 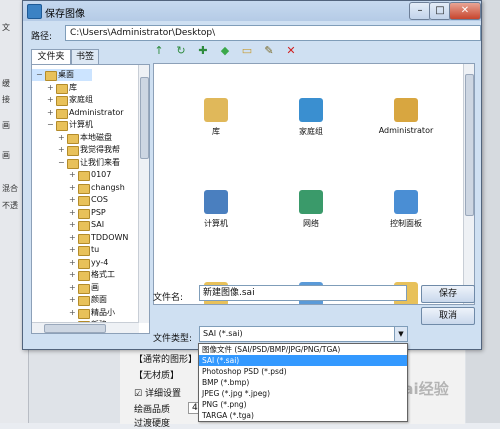 I want to click on tree-item-label: COS, so click(x=99, y=199).